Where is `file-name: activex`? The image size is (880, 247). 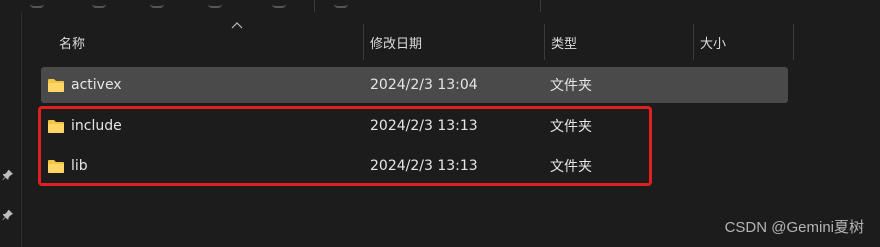
file-name: activex is located at coordinates (96, 85).